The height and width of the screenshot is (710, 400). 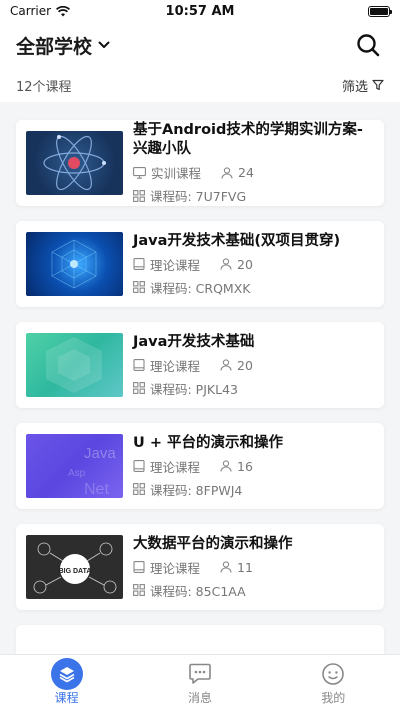 I want to click on course-thumbnail: BIG DATA, so click(x=74, y=567).